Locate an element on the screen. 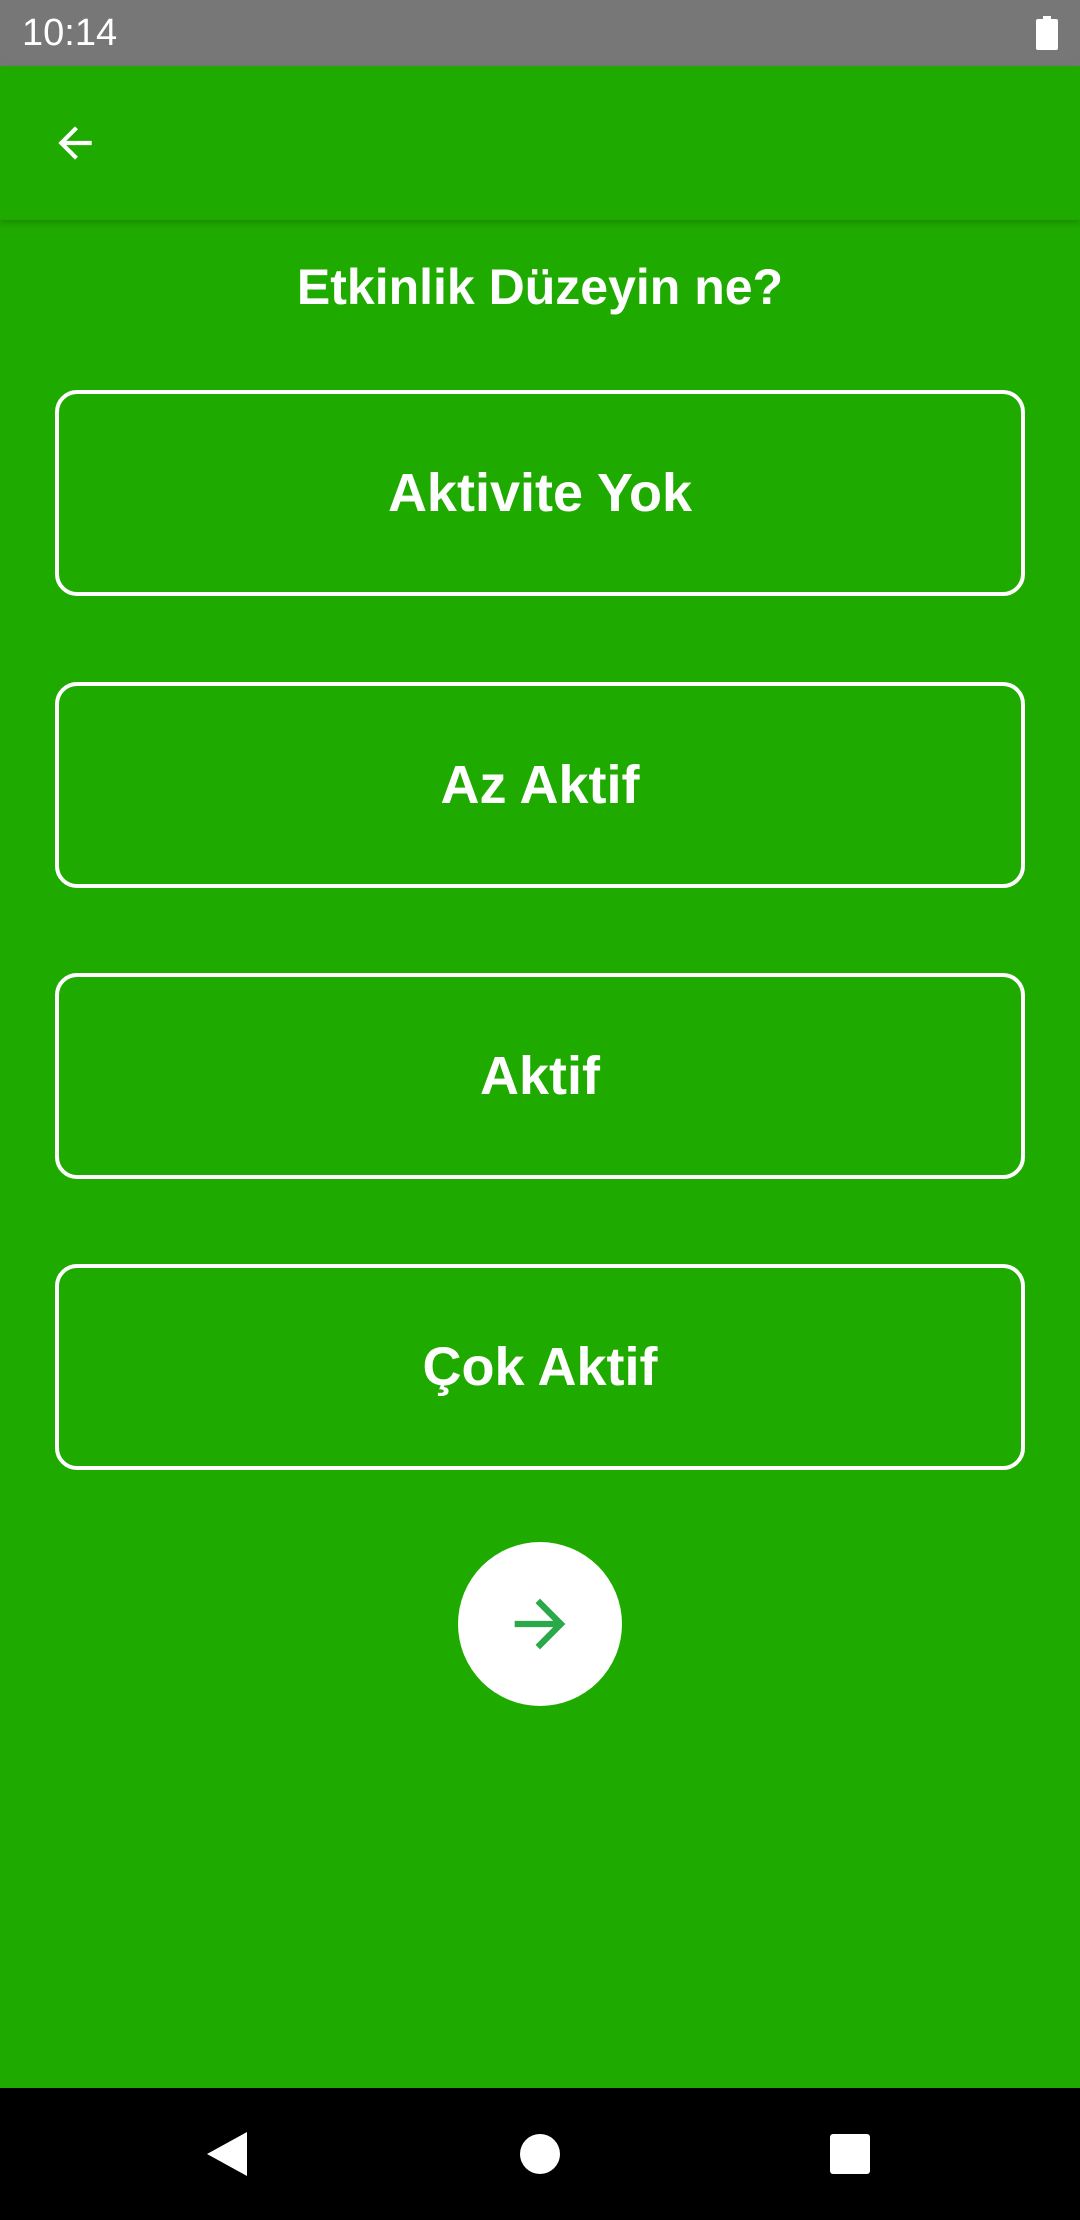  triangle-back-icon is located at coordinates (227, 2154).